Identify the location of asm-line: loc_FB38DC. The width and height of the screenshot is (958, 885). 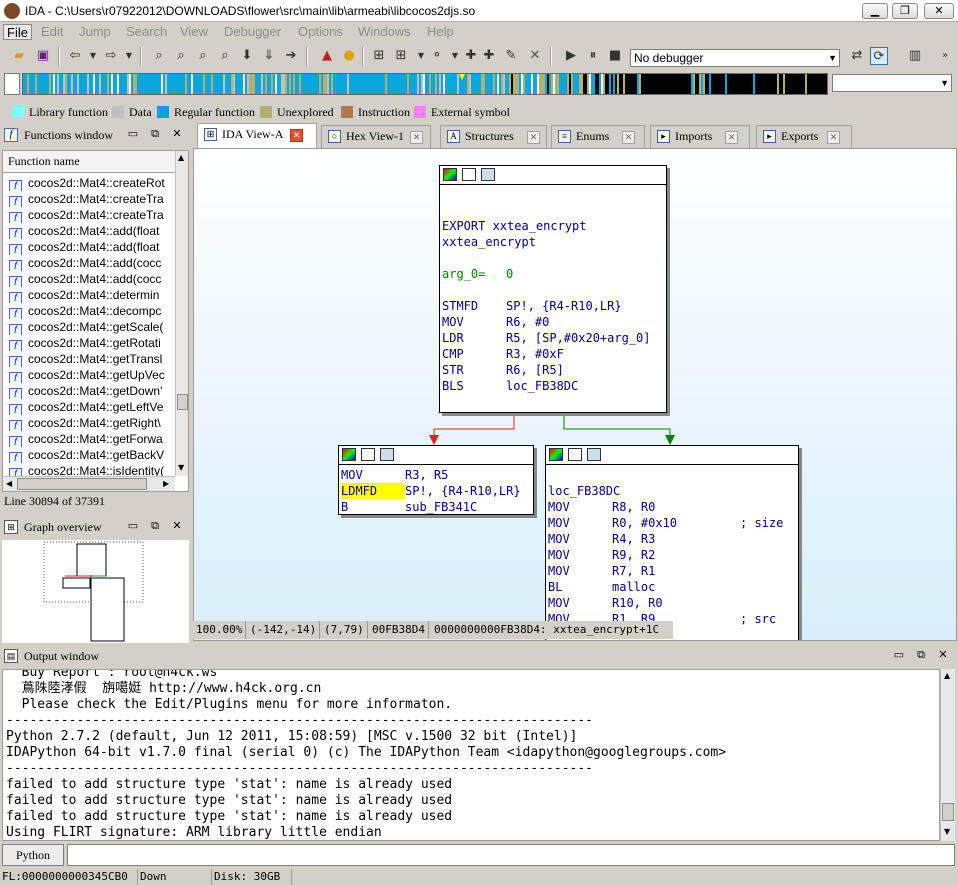
(584, 491).